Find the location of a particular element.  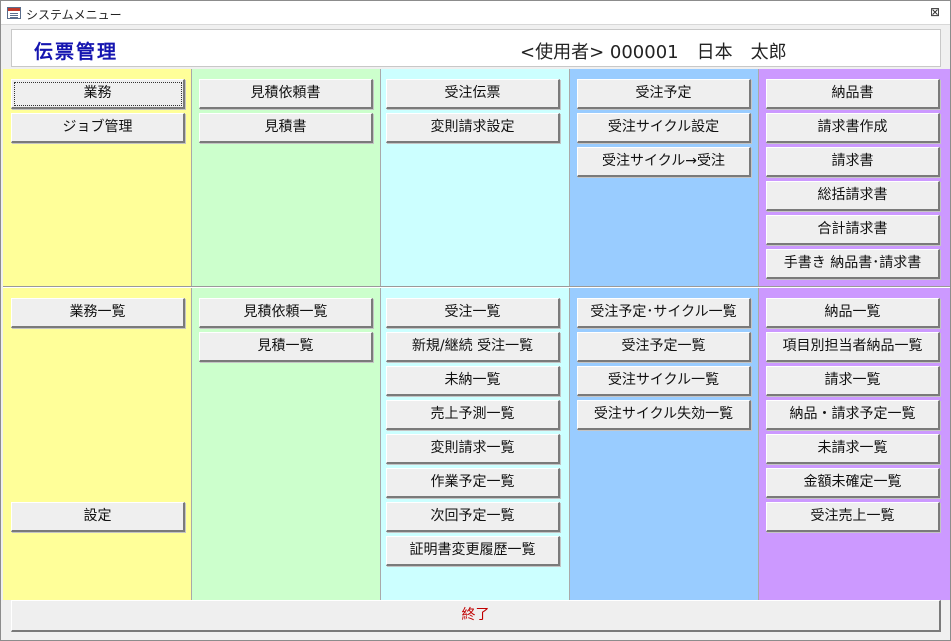

certificate-change-history-button: 証明書変更履歴一覧 is located at coordinates (473, 551).